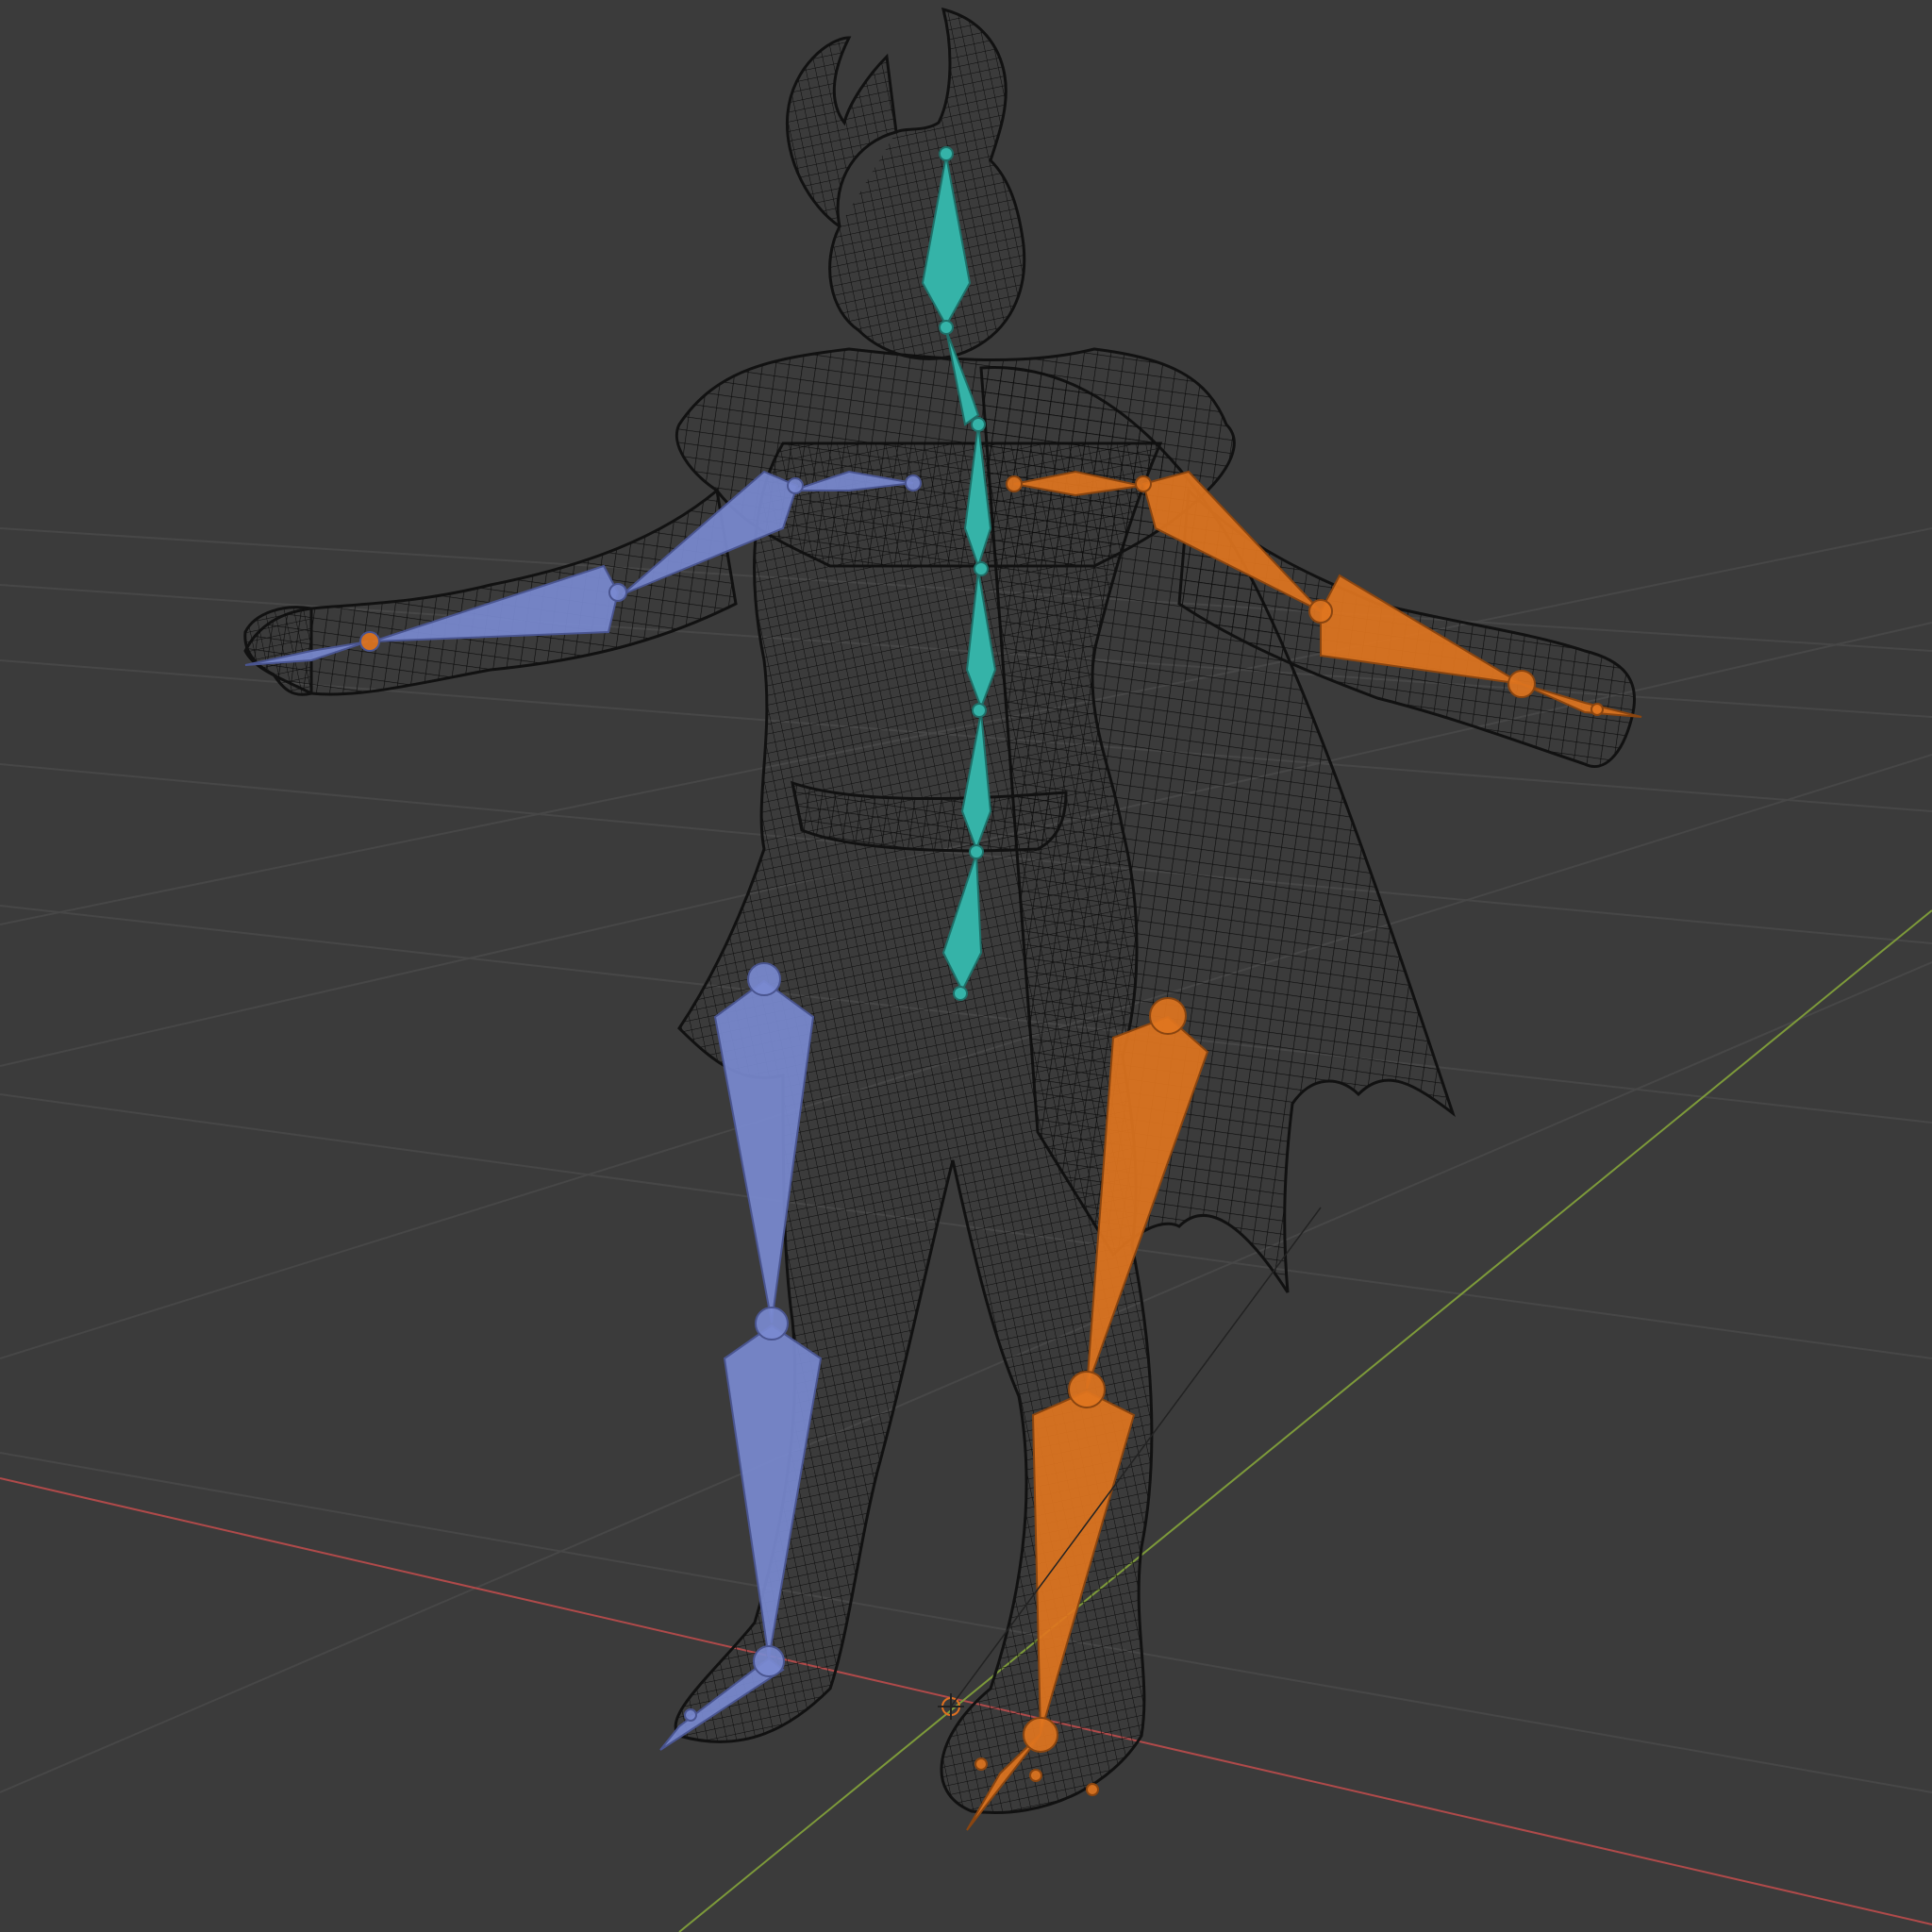 The width and height of the screenshot is (1932, 1932). I want to click on mesh-head, so click(905, 183).